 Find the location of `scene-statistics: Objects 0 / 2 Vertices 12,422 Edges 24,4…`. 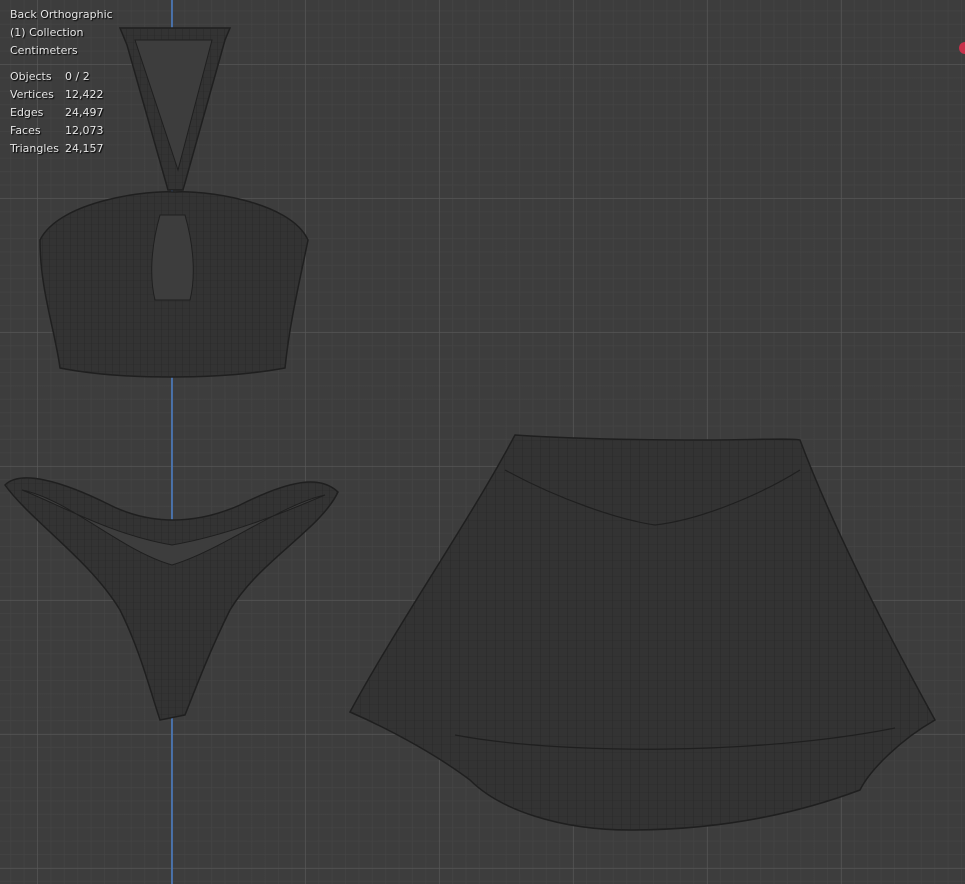

scene-statistics: Objects 0 / 2 Vertices 12,422 Edges 24,4… is located at coordinates (61, 113).